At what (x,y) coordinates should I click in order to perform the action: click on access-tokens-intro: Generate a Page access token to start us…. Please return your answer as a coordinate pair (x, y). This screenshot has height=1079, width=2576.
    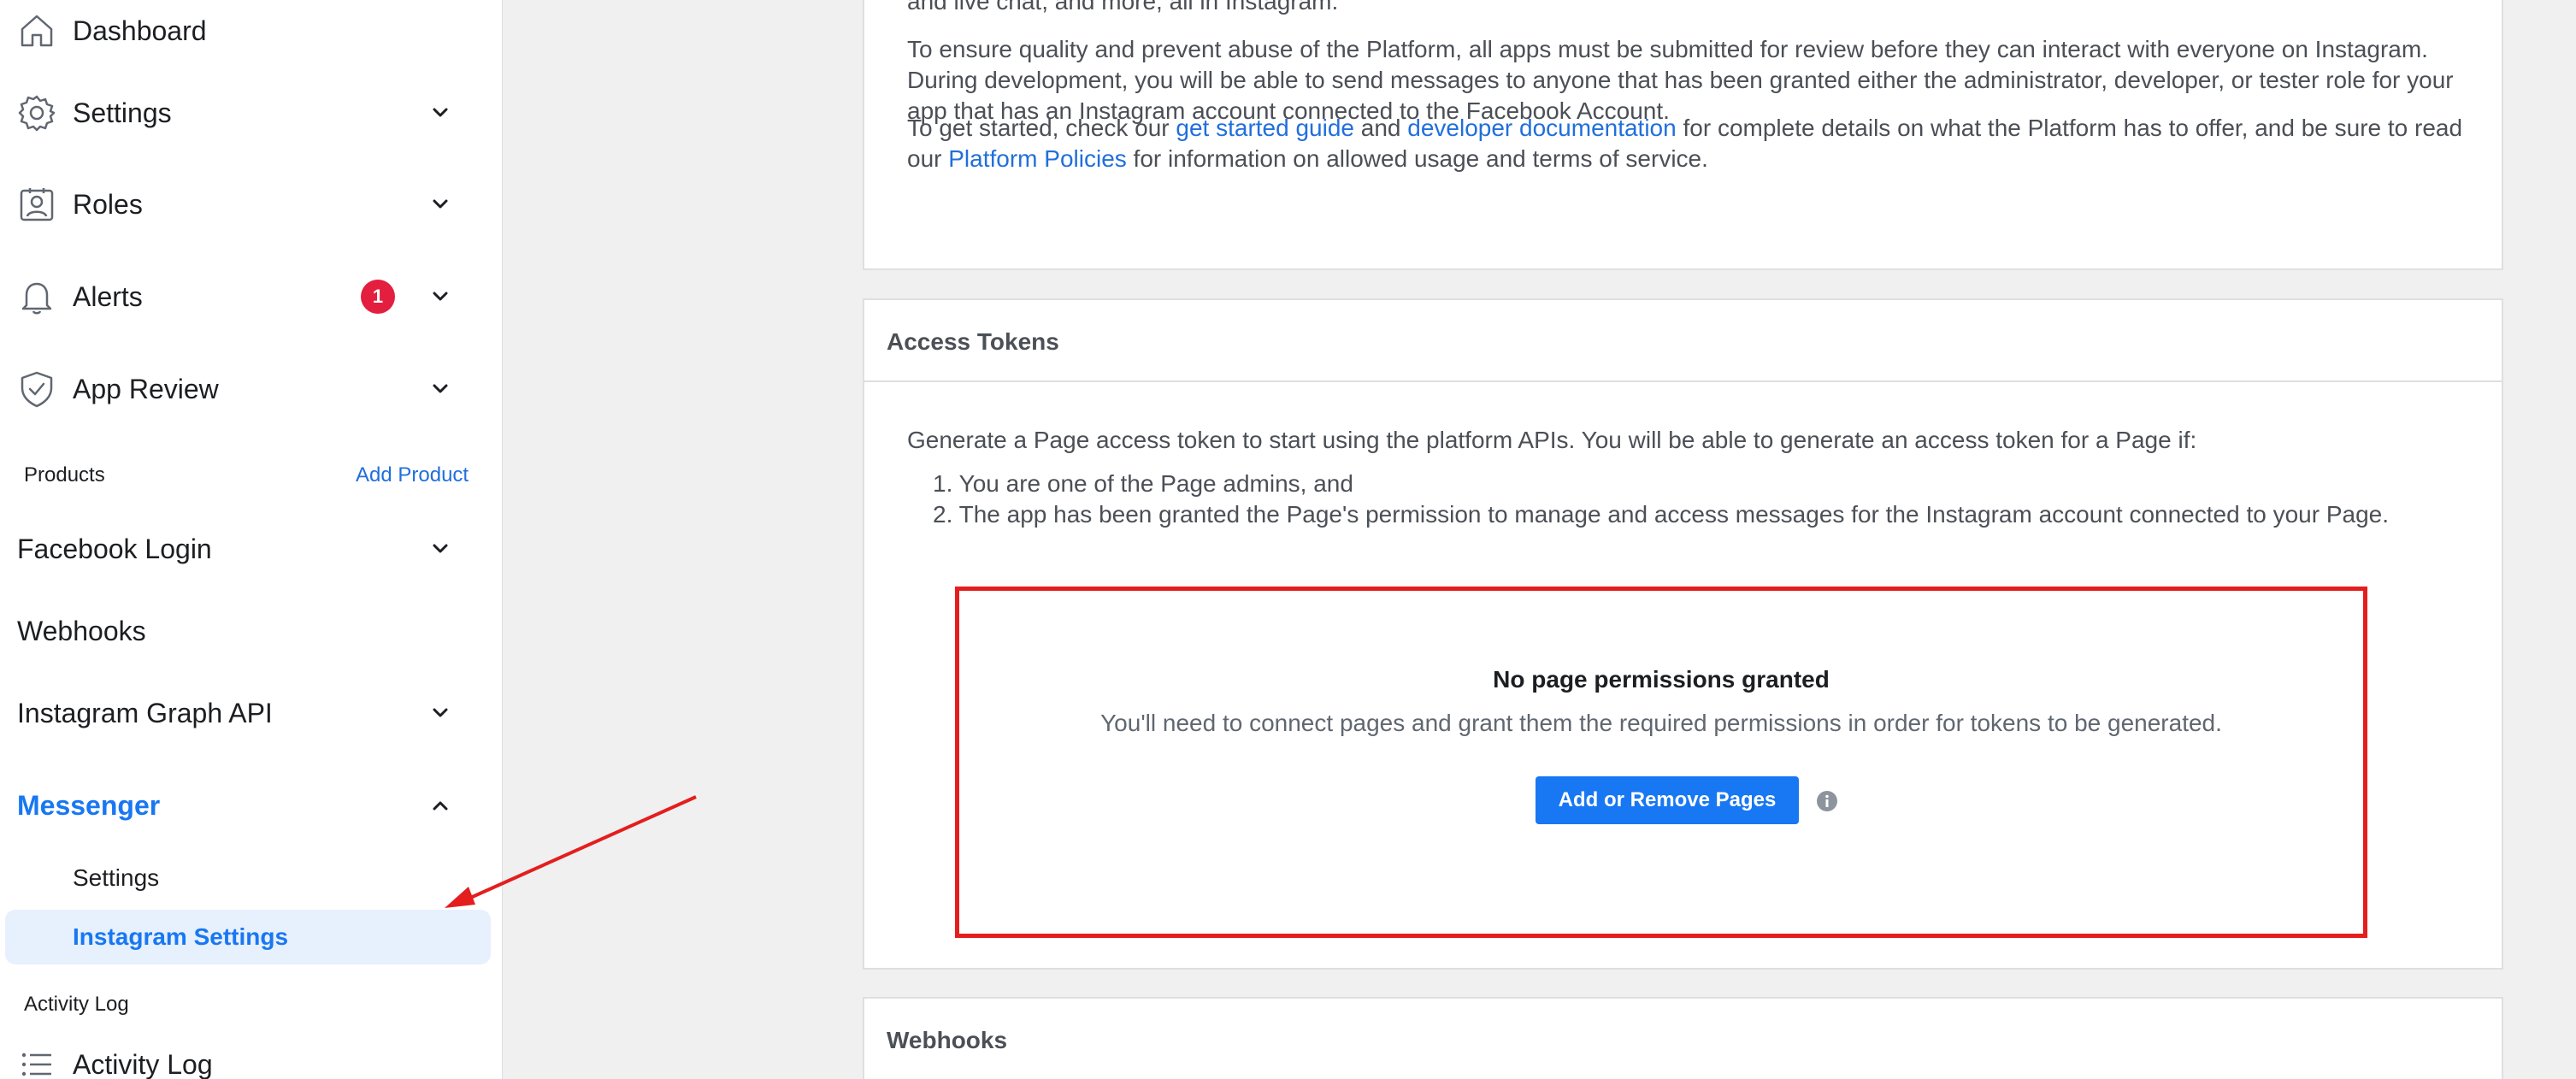
    Looking at the image, I should click on (1552, 440).